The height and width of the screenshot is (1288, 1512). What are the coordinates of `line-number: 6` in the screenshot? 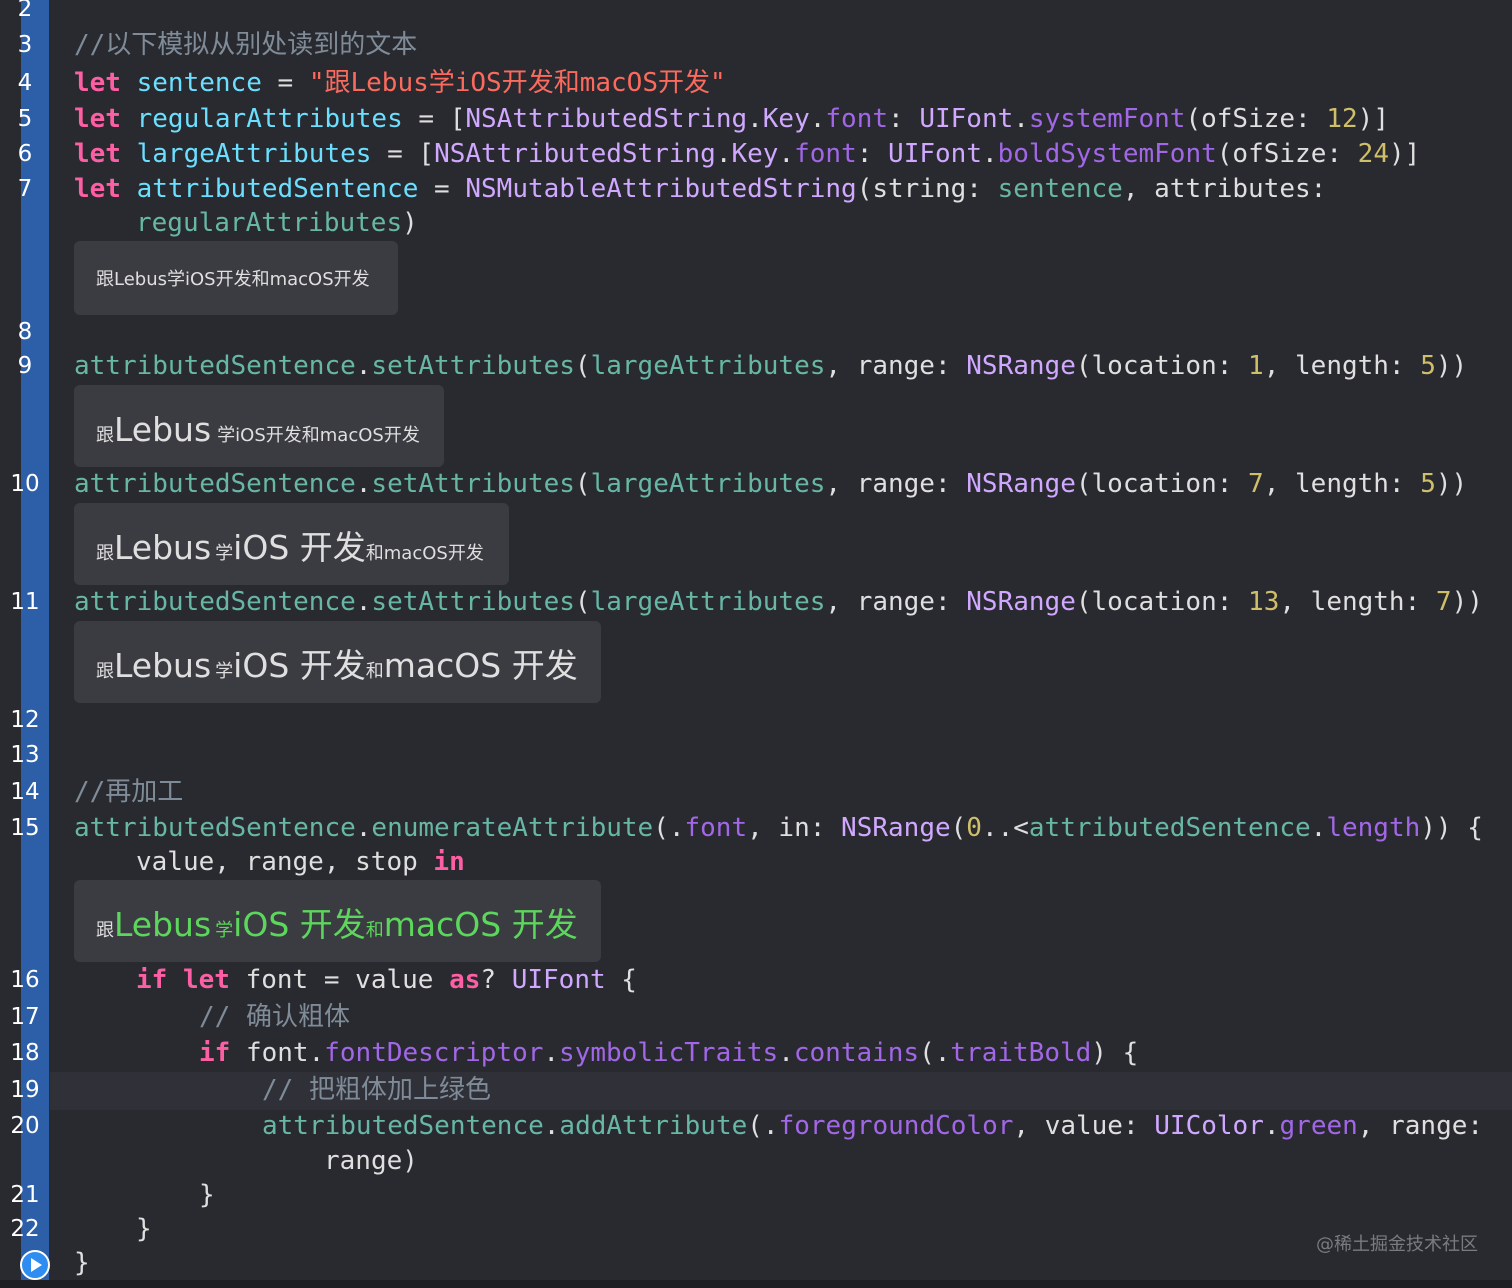 It's located at (25, 154).